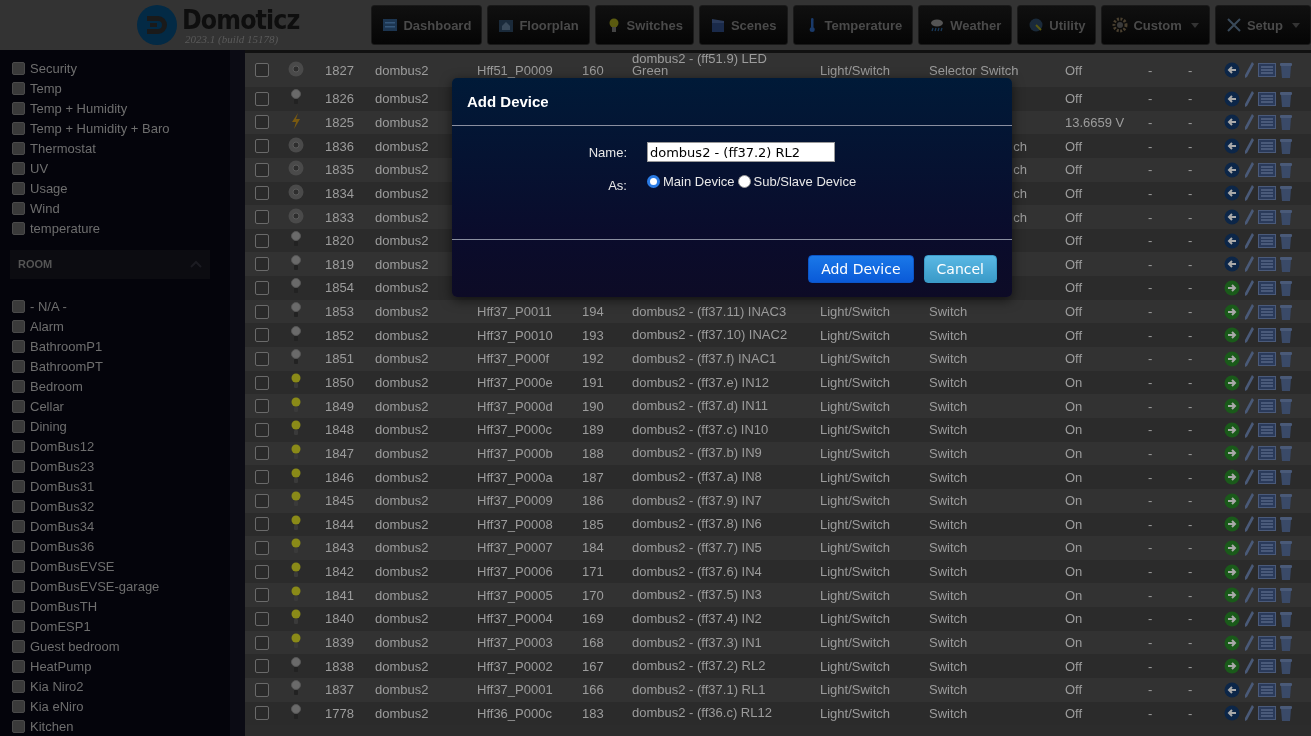 Image resolution: width=1311 pixels, height=736 pixels. I want to click on radio-option: Main Device, so click(691, 181).